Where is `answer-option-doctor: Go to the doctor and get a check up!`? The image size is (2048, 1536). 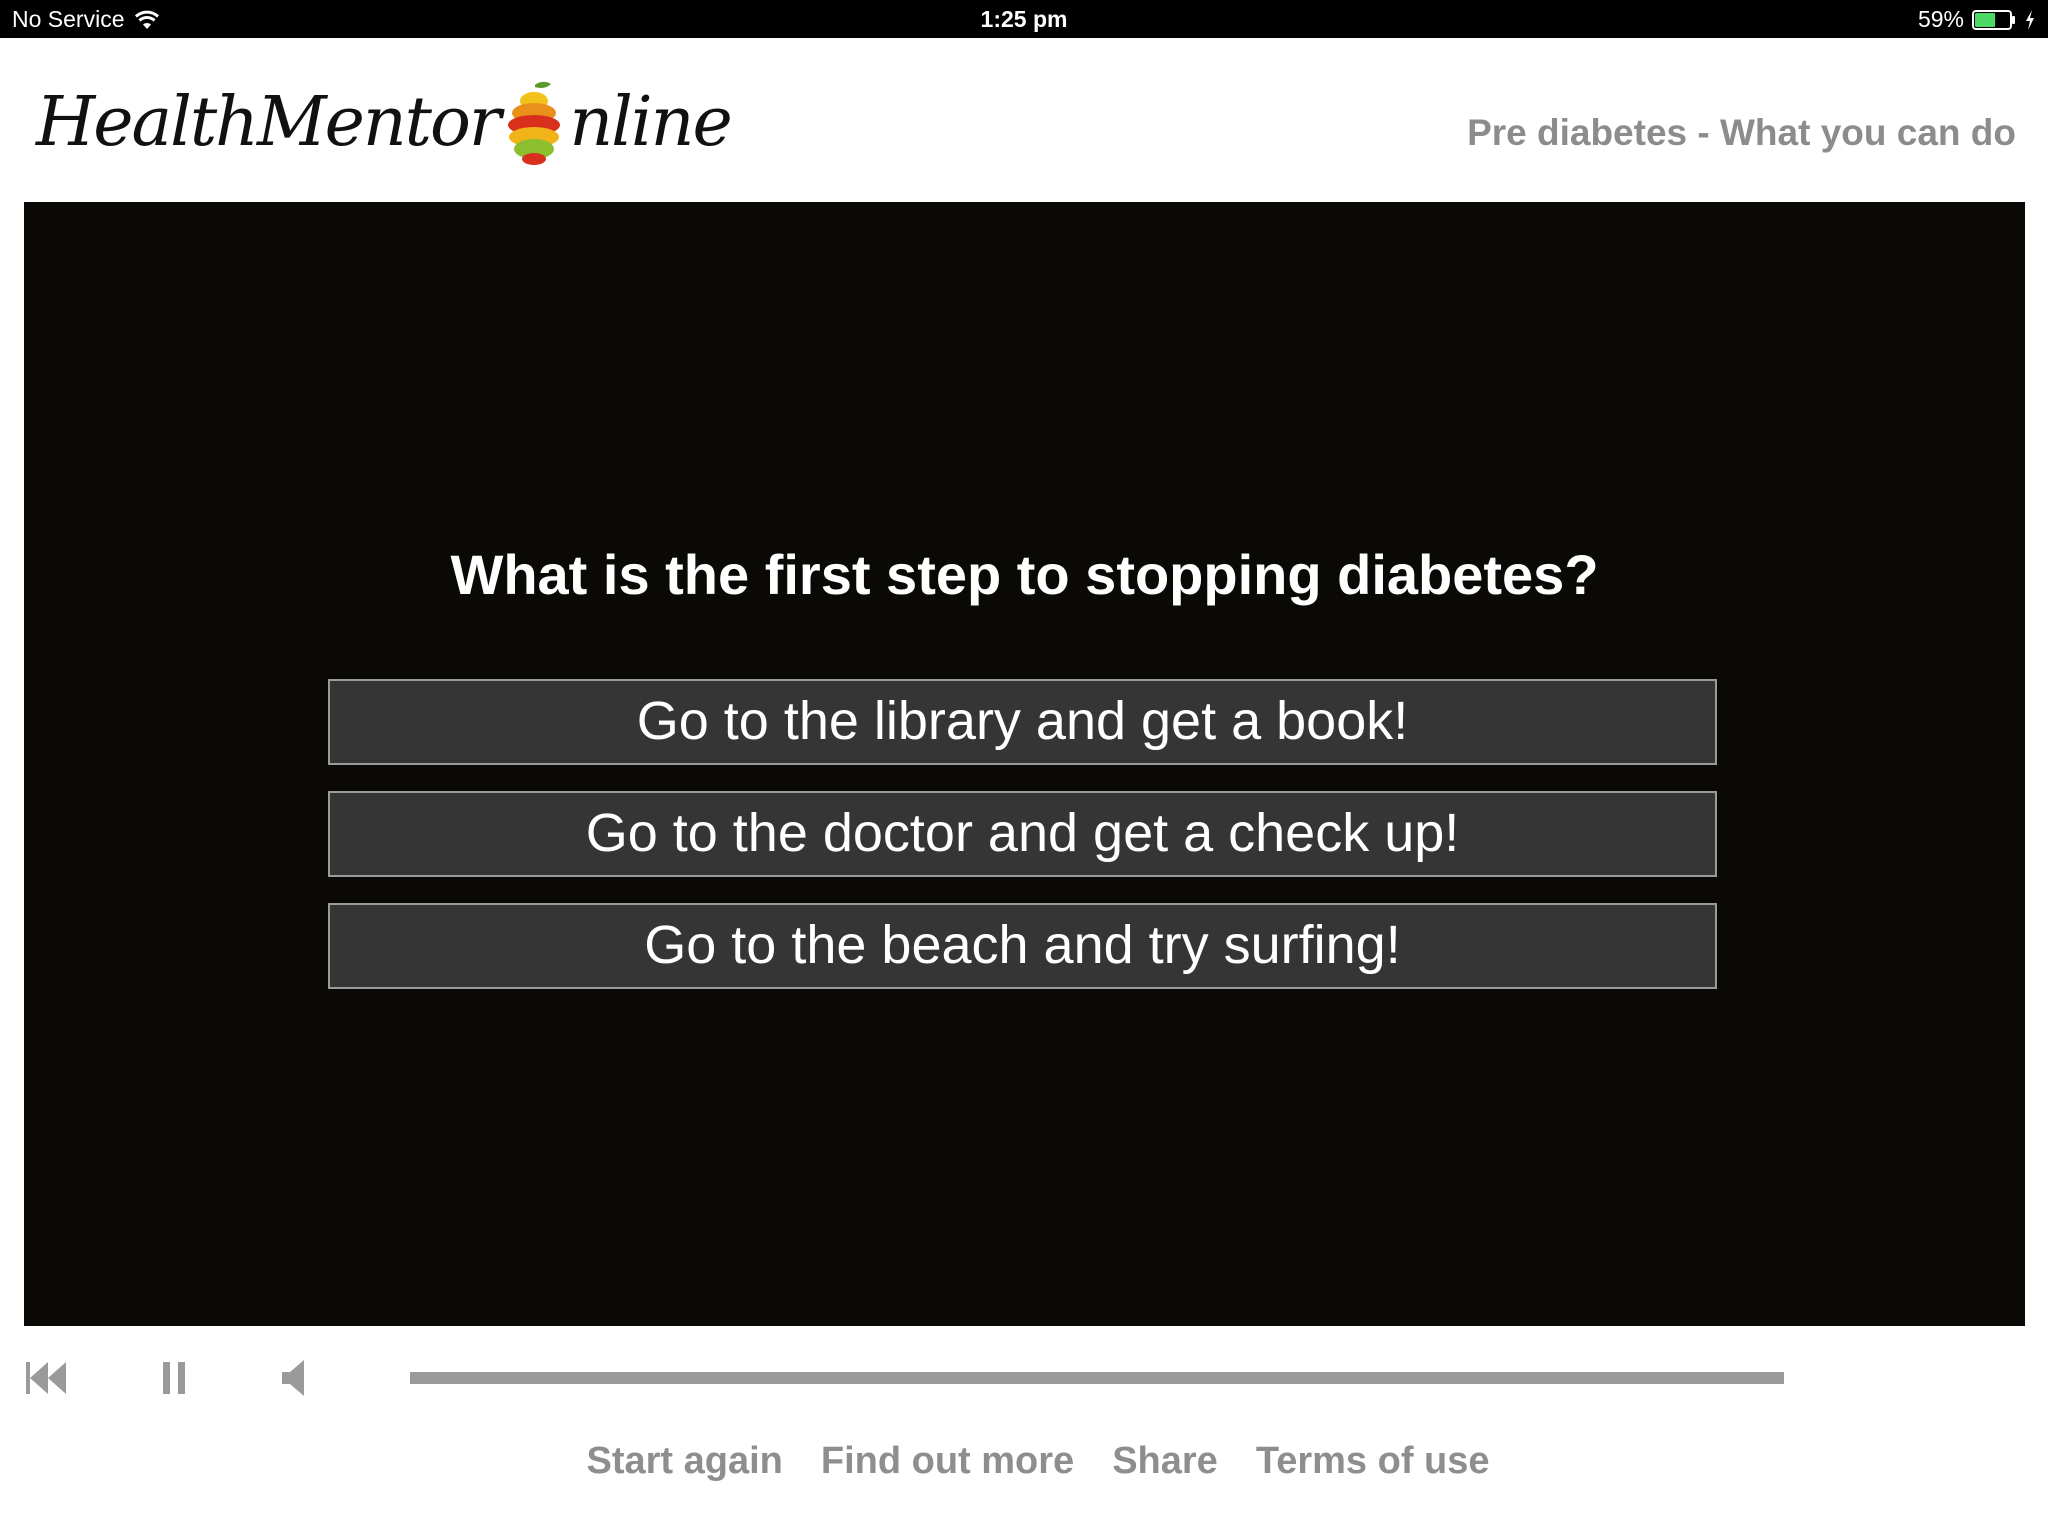 answer-option-doctor: Go to the doctor and get a check up! is located at coordinates (1022, 834).